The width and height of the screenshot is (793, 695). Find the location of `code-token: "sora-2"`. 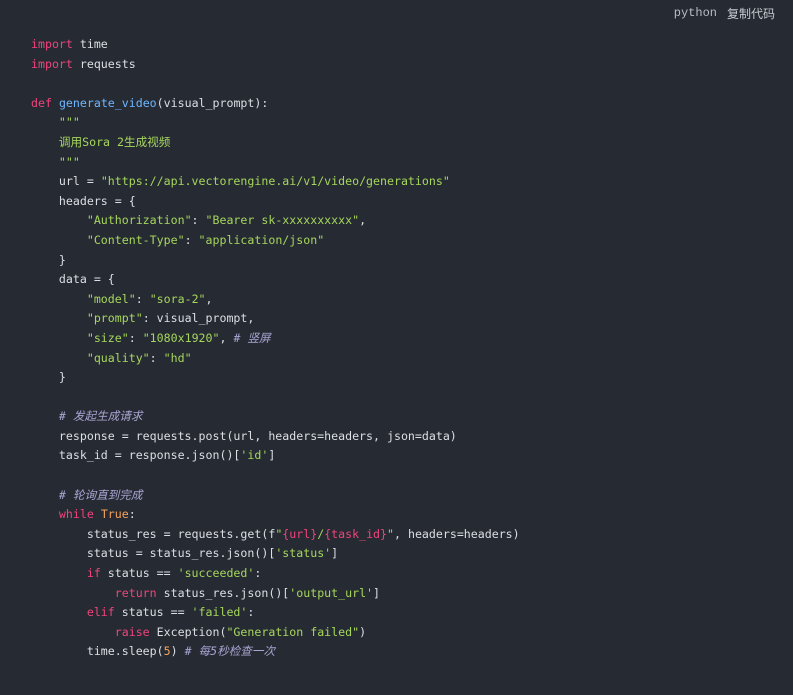

code-token: "sora-2" is located at coordinates (177, 298).